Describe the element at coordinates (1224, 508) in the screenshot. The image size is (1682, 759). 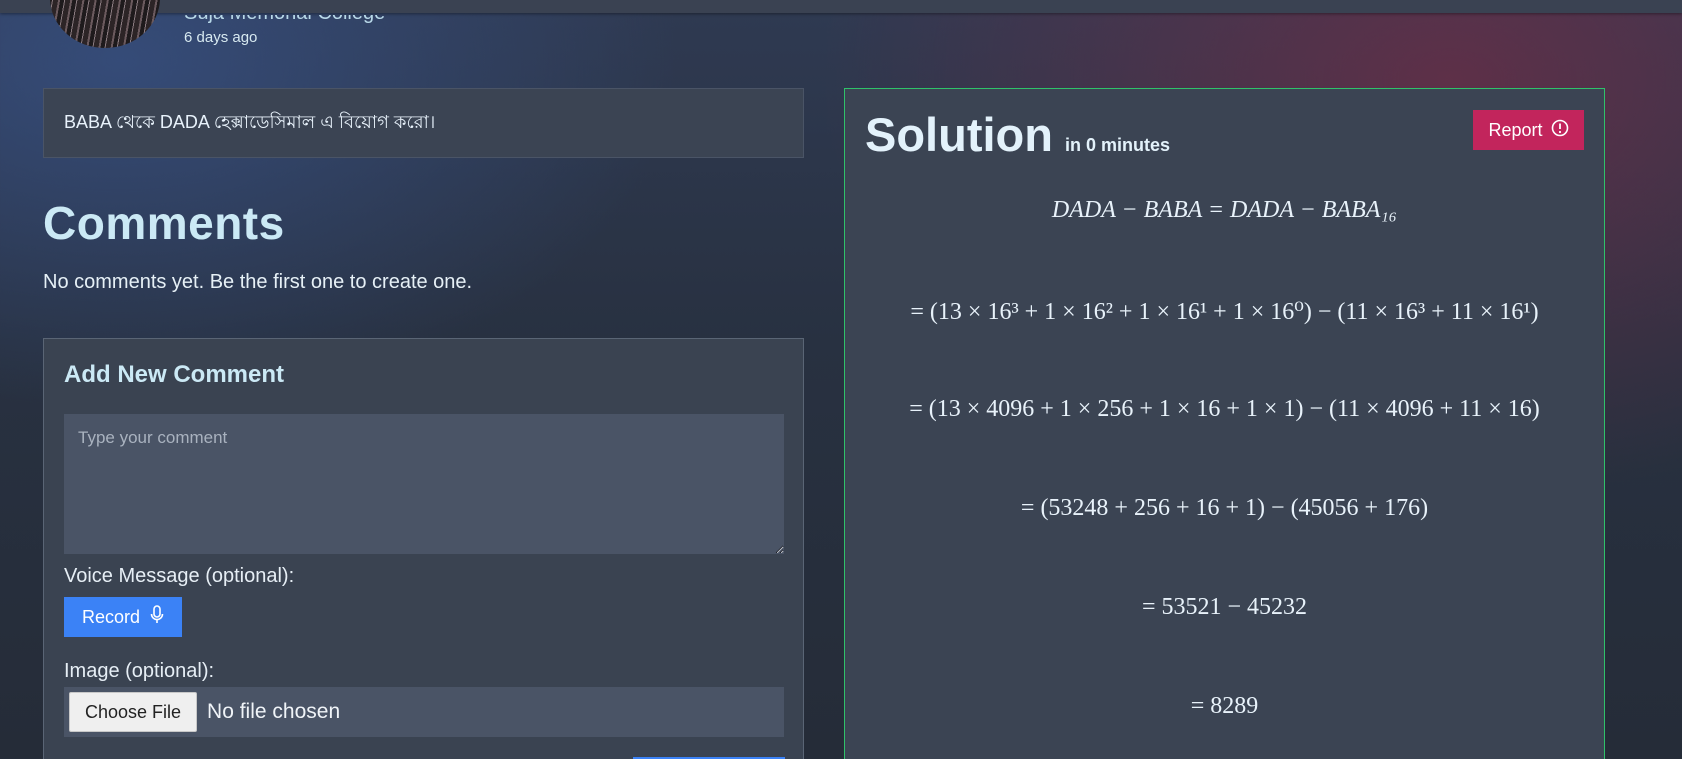
I see `solution-line: = (53248 + 256 + 16 + 1) − (45056 + 176)` at that location.